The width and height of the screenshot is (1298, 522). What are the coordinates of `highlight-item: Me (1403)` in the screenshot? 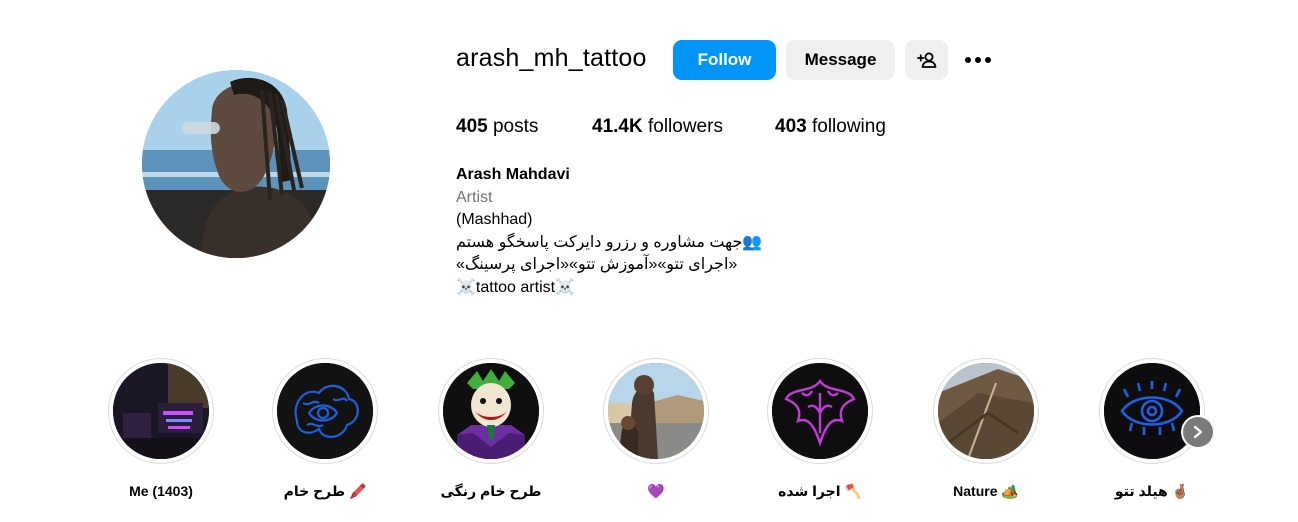 It's located at (161, 428).